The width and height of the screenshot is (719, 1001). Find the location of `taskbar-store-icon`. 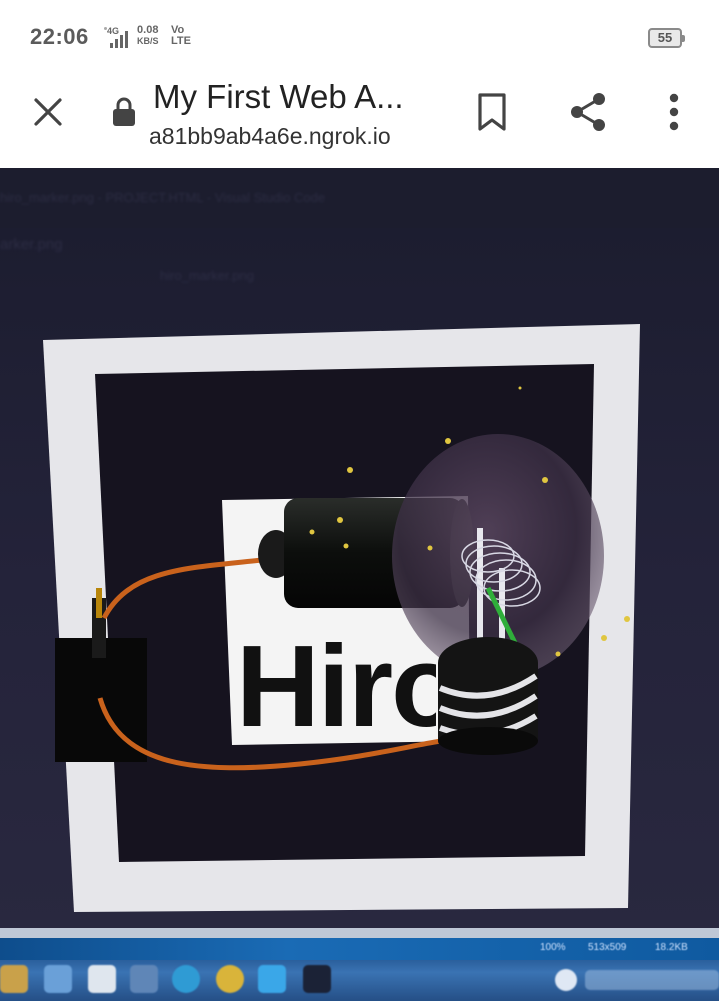

taskbar-store-icon is located at coordinates (102, 979).